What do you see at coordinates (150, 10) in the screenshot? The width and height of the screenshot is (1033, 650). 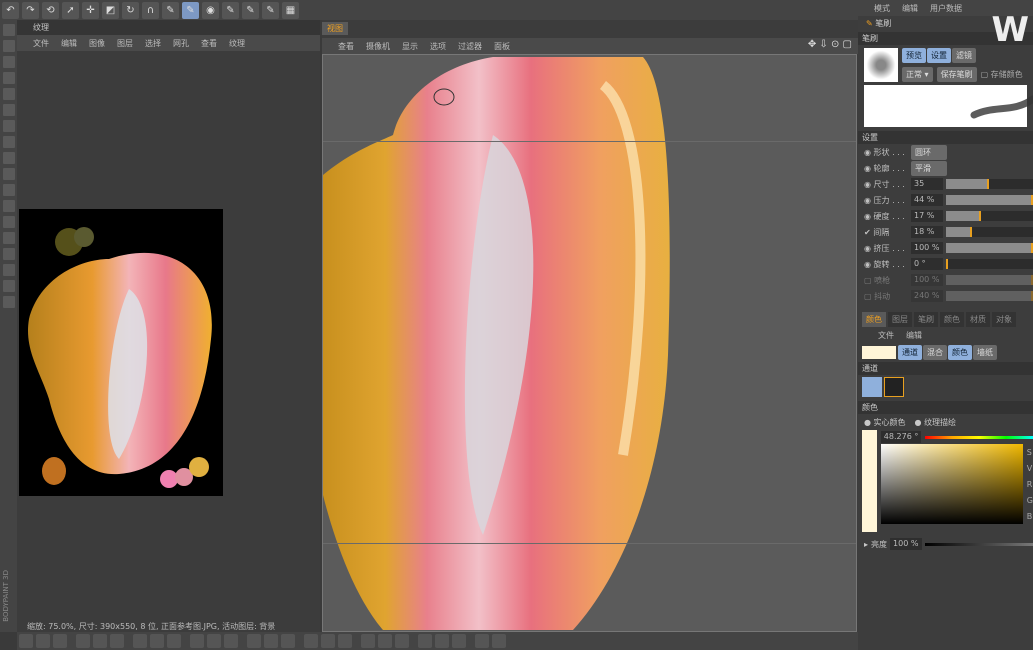 I see `magnet-icon: ∩` at bounding box center [150, 10].